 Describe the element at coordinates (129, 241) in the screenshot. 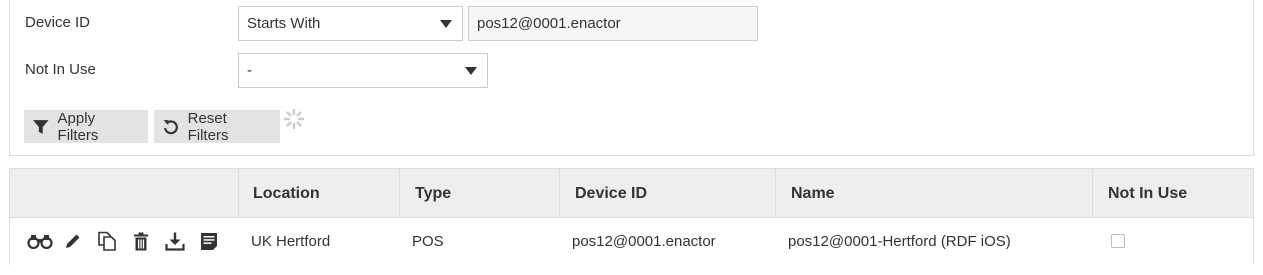

I see `row-actions` at that location.